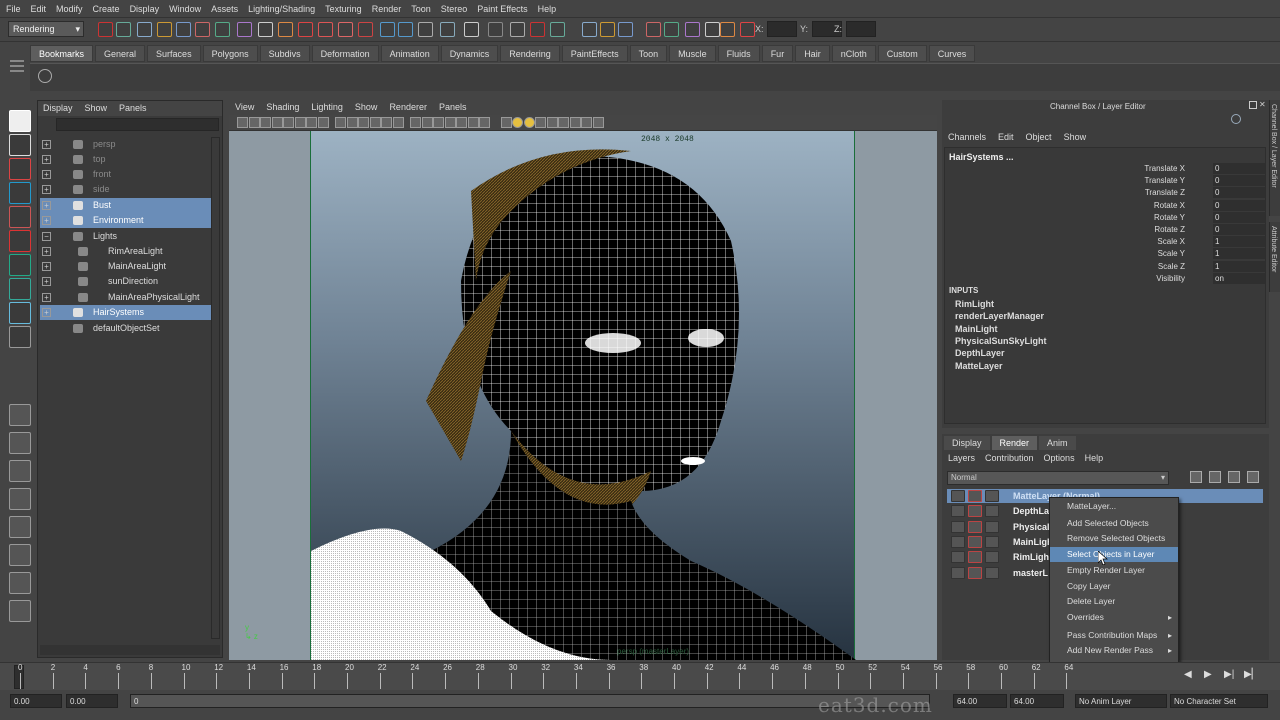  Describe the element at coordinates (1253, 105) in the screenshot. I see `float-icon` at that location.